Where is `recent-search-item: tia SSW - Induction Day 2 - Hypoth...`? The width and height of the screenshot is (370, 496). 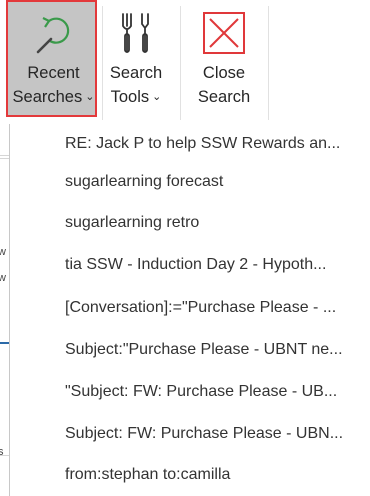 recent-search-item: tia SSW - Induction Day 2 - Hypoth... is located at coordinates (190, 265).